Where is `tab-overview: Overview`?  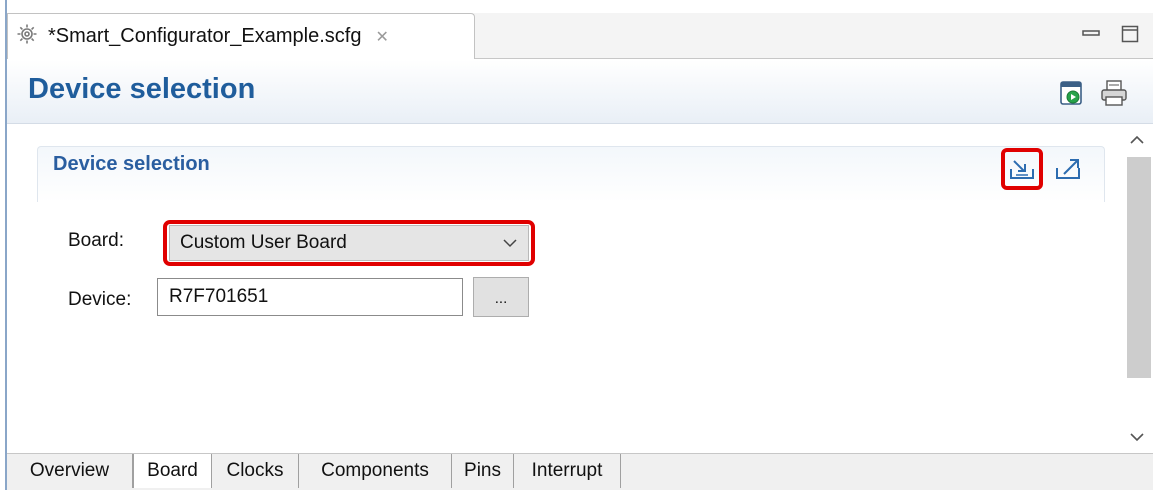
tab-overview: Overview is located at coordinates (70, 471).